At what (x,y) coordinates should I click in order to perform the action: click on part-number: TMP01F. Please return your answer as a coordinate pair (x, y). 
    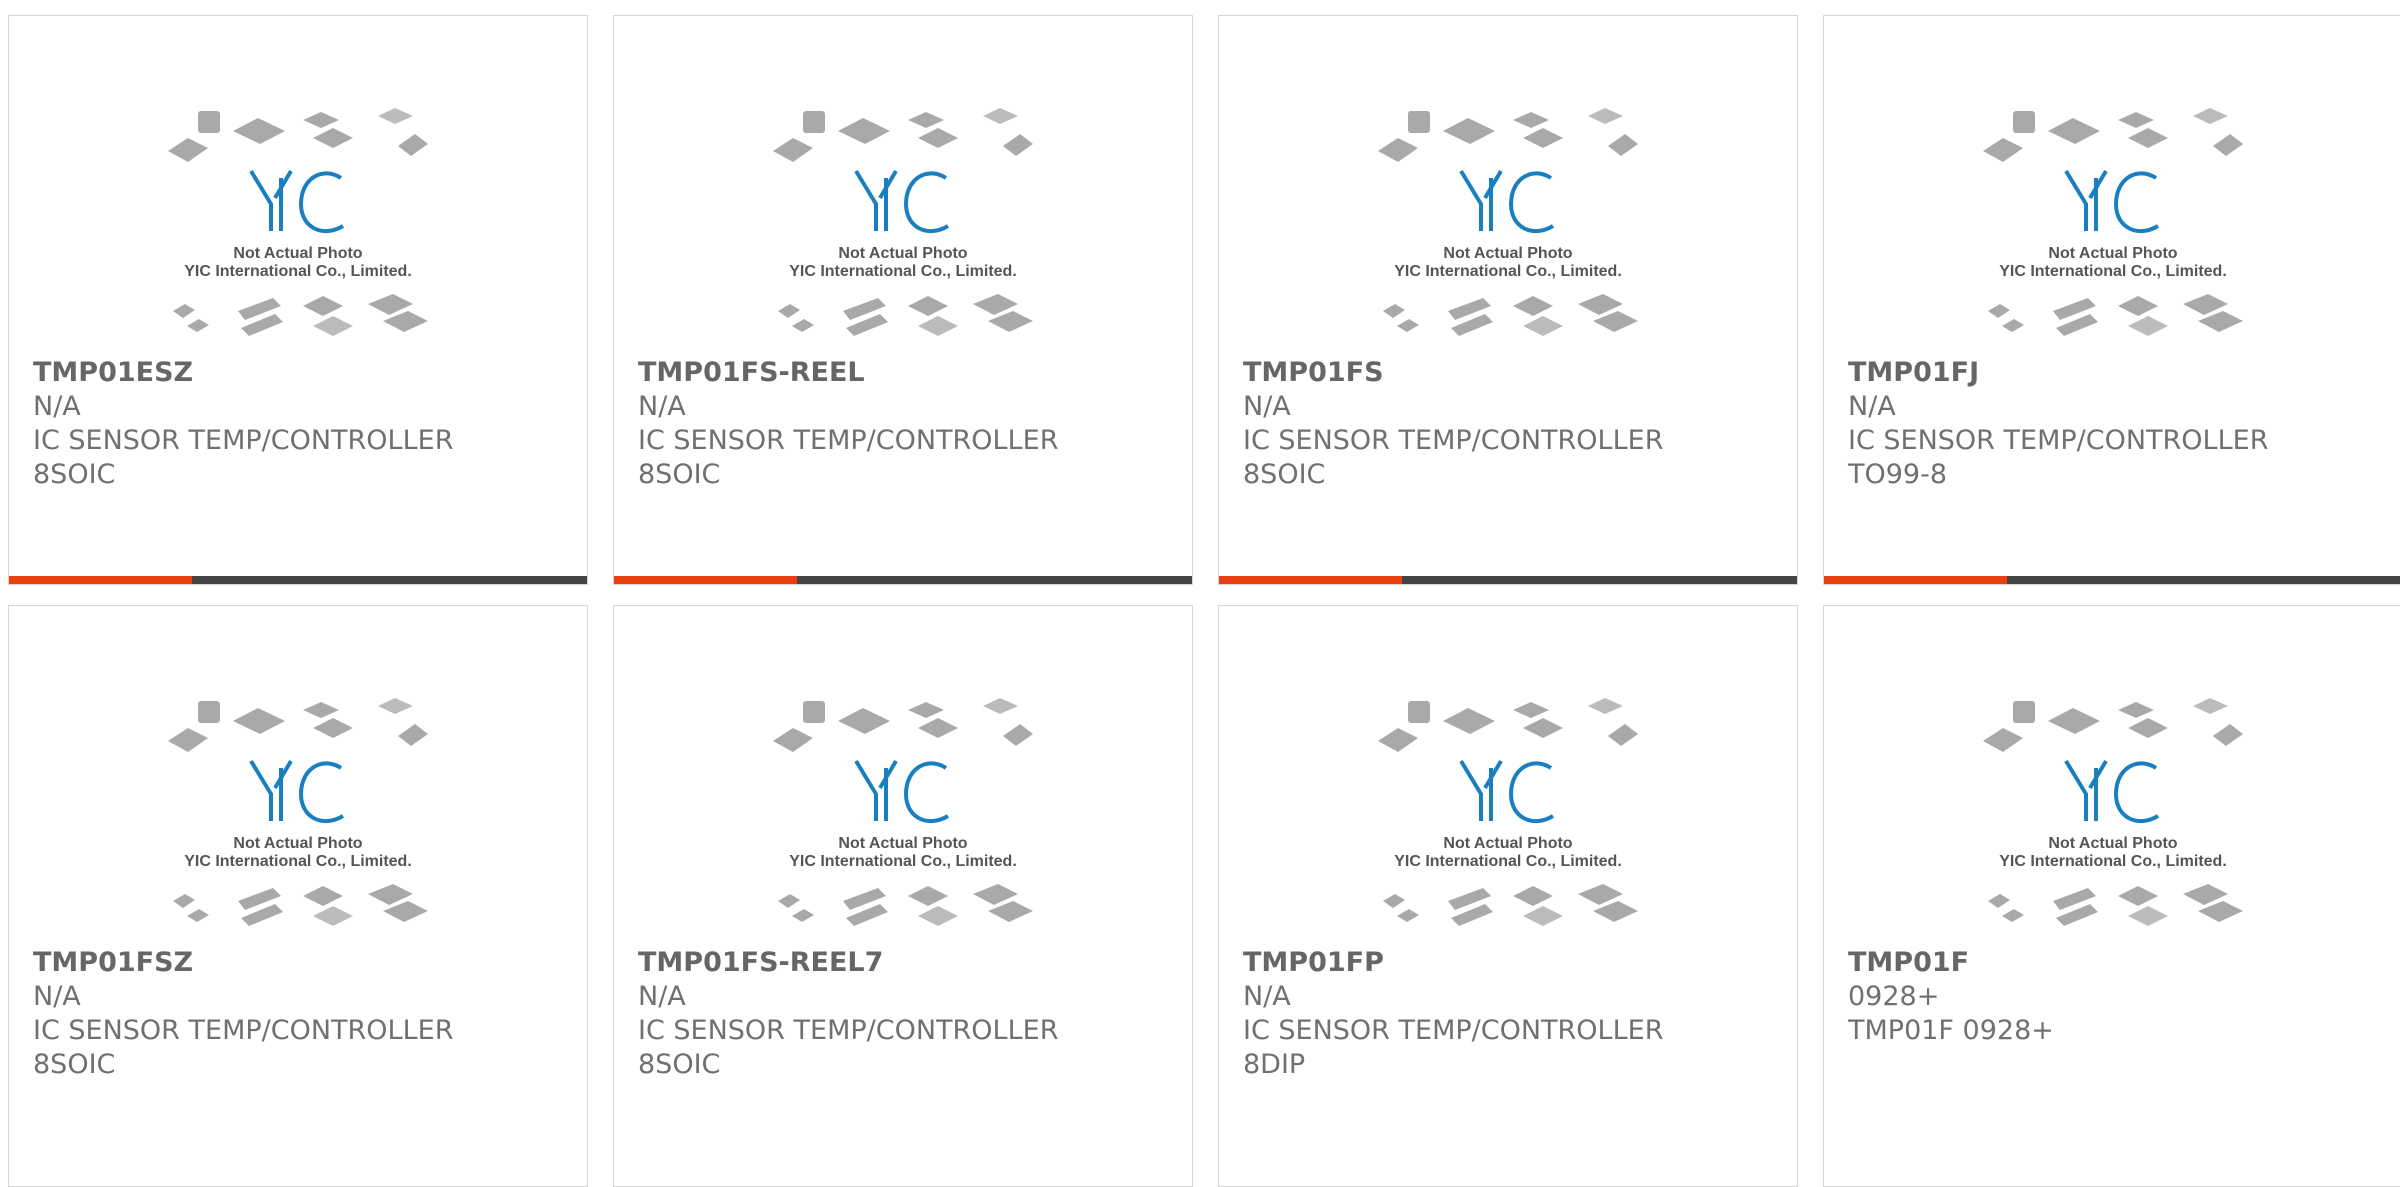
    Looking at the image, I should click on (2115, 963).